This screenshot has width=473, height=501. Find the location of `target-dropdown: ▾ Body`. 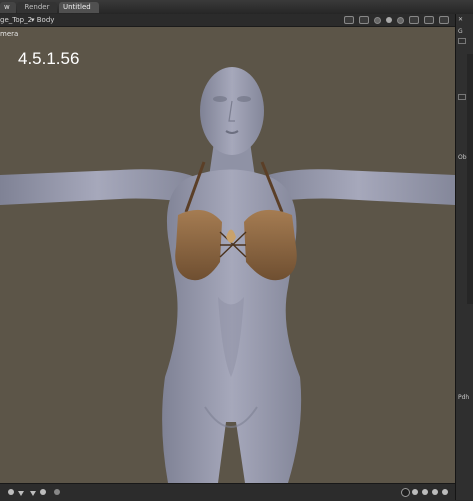

target-dropdown: ▾ Body is located at coordinates (42, 20).